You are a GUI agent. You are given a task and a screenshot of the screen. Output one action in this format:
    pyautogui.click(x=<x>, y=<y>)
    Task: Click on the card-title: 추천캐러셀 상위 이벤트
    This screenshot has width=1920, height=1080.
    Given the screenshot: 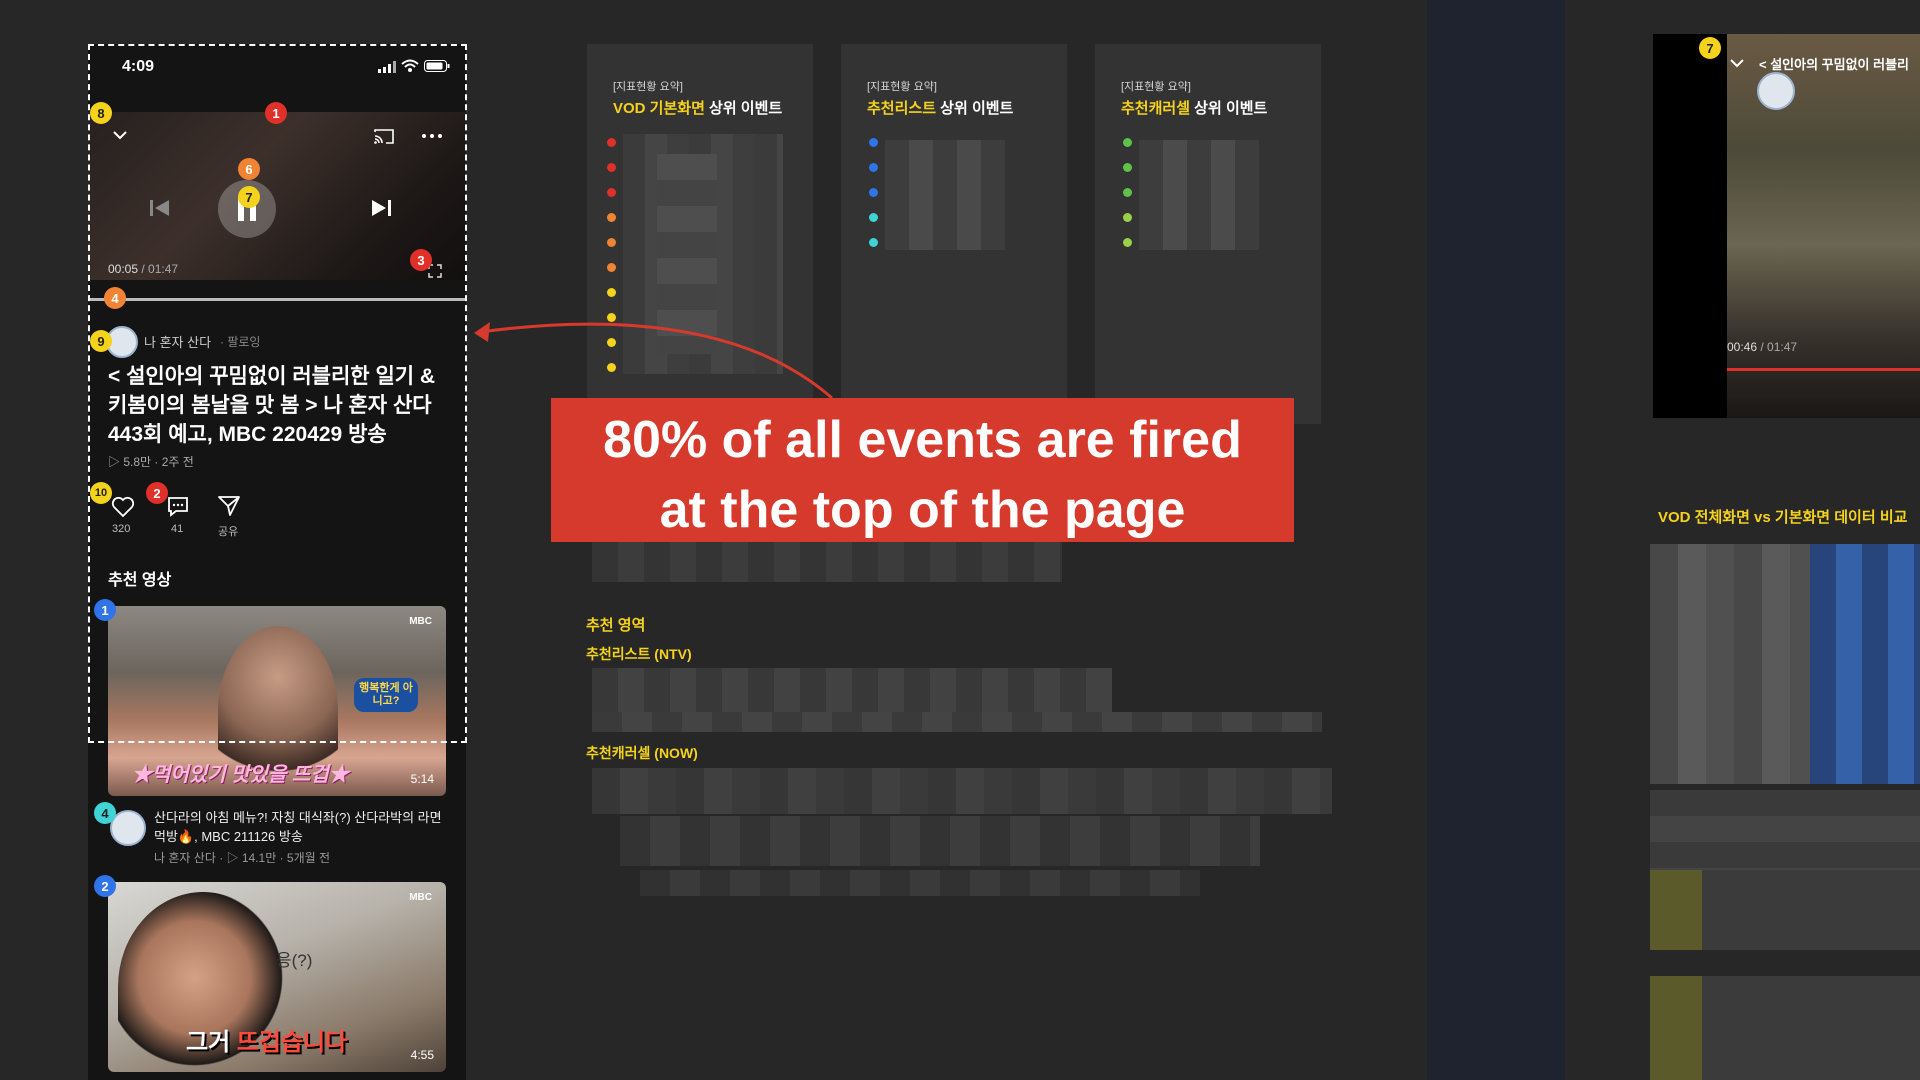 What is the action you would take?
    pyautogui.click(x=1194, y=107)
    